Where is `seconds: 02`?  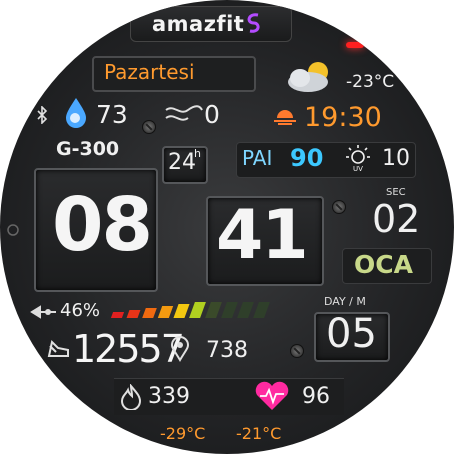
seconds: 02 is located at coordinates (396, 219).